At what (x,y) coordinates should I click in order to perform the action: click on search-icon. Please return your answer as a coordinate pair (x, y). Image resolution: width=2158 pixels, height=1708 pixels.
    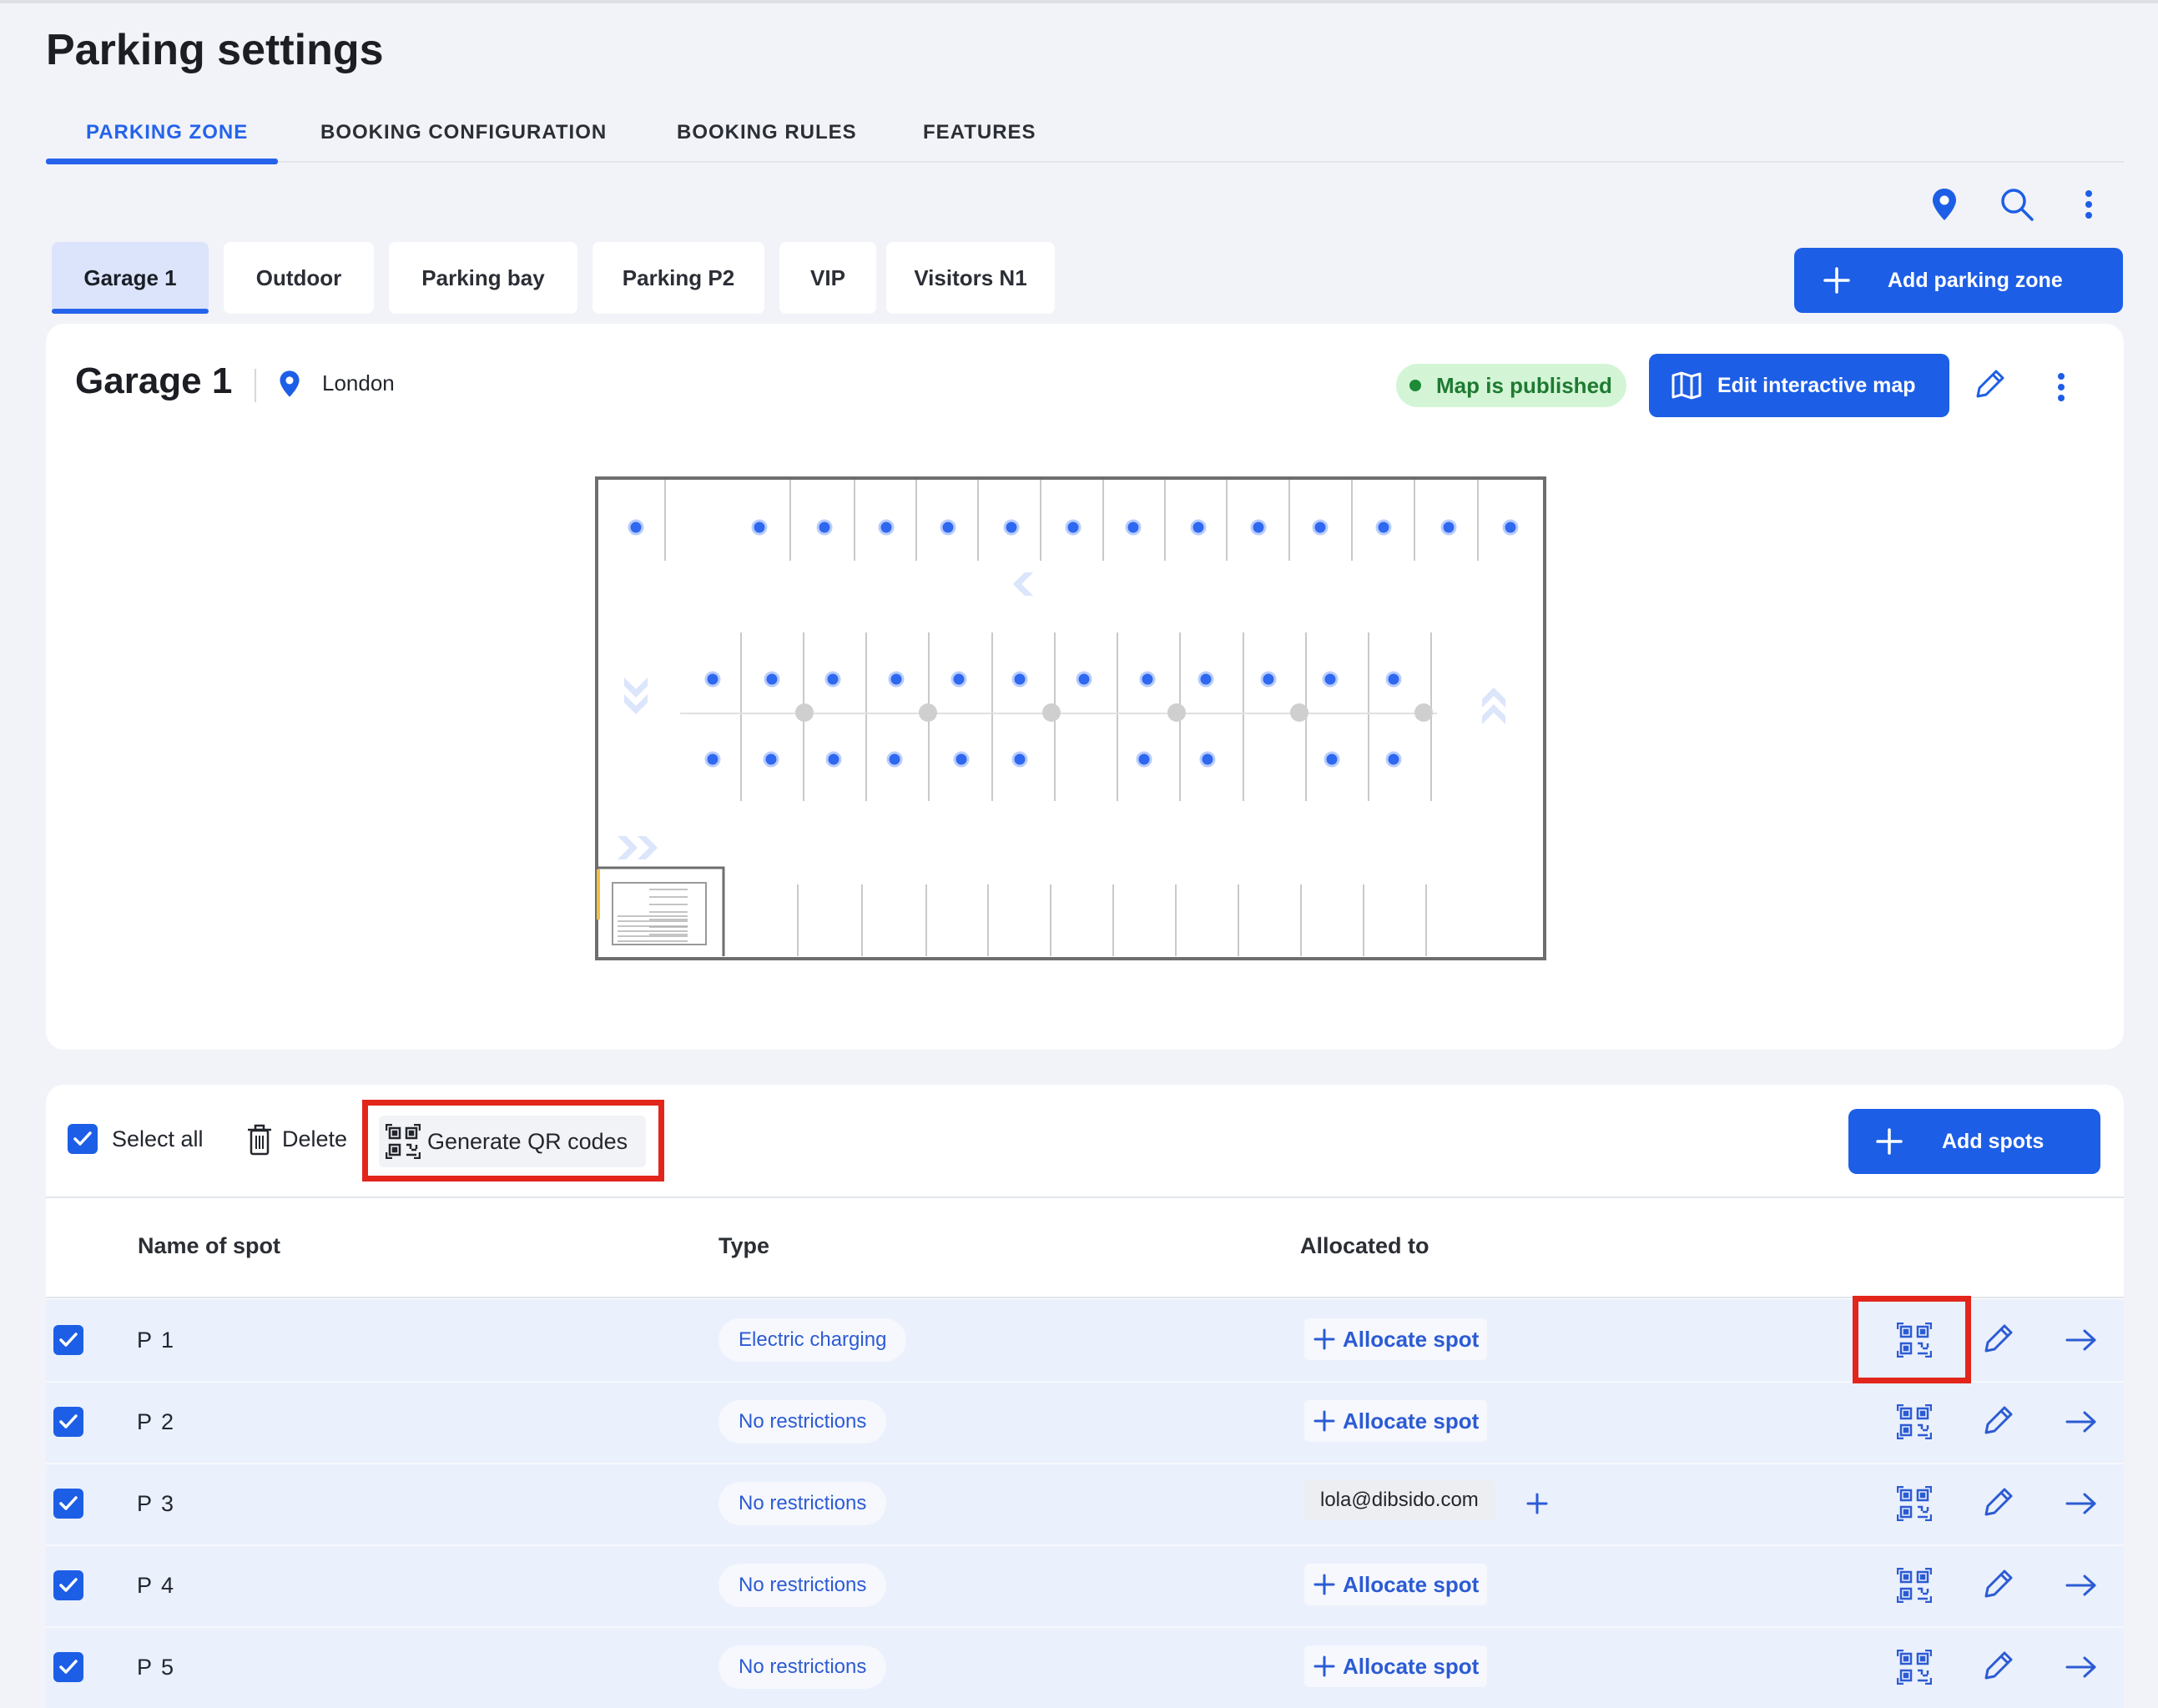
    Looking at the image, I should click on (2017, 204).